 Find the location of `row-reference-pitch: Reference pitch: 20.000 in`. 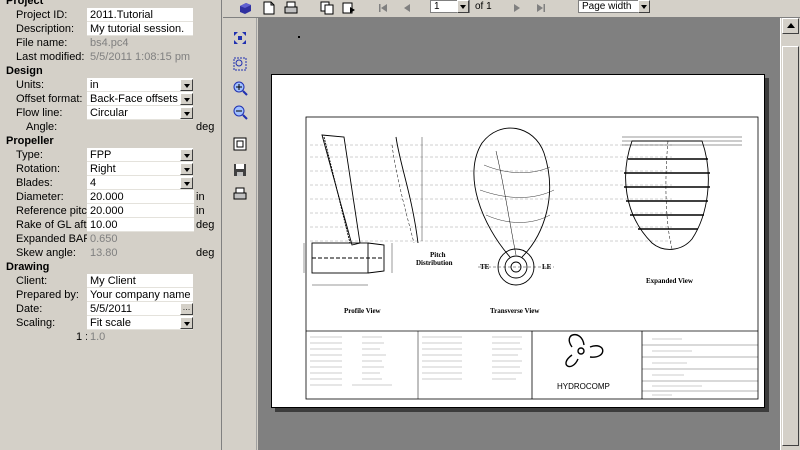

row-reference-pitch: Reference pitch: 20.000 in is located at coordinates (110, 211).